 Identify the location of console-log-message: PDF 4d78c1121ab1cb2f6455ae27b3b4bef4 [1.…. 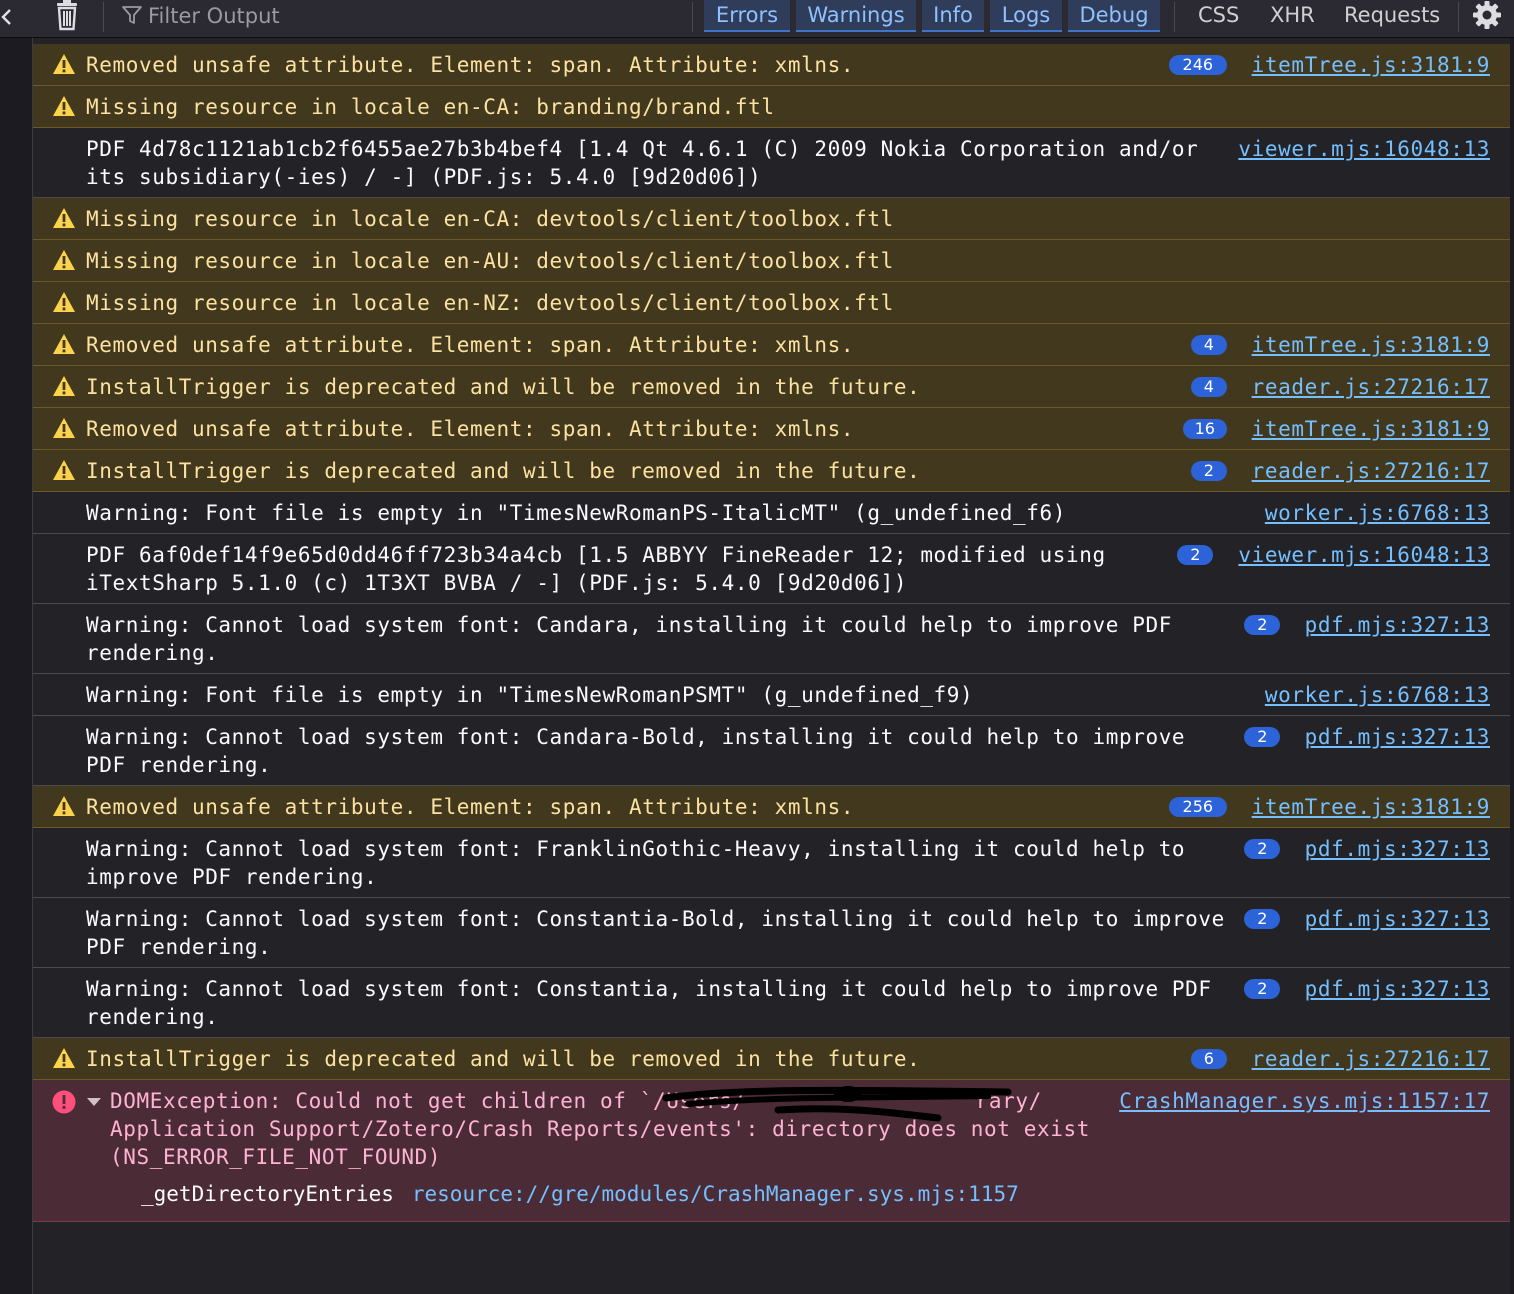
(771, 163).